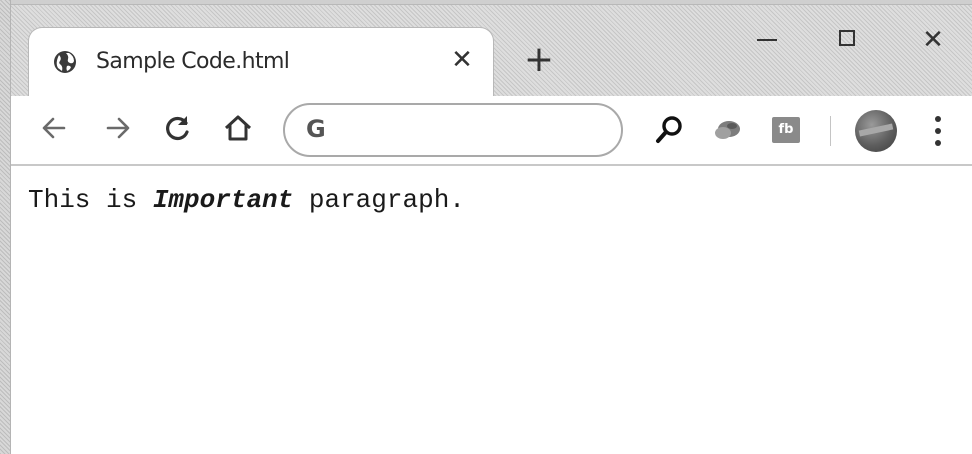 This screenshot has height=454, width=972. I want to click on tab-close-button: ✕, so click(462, 60).